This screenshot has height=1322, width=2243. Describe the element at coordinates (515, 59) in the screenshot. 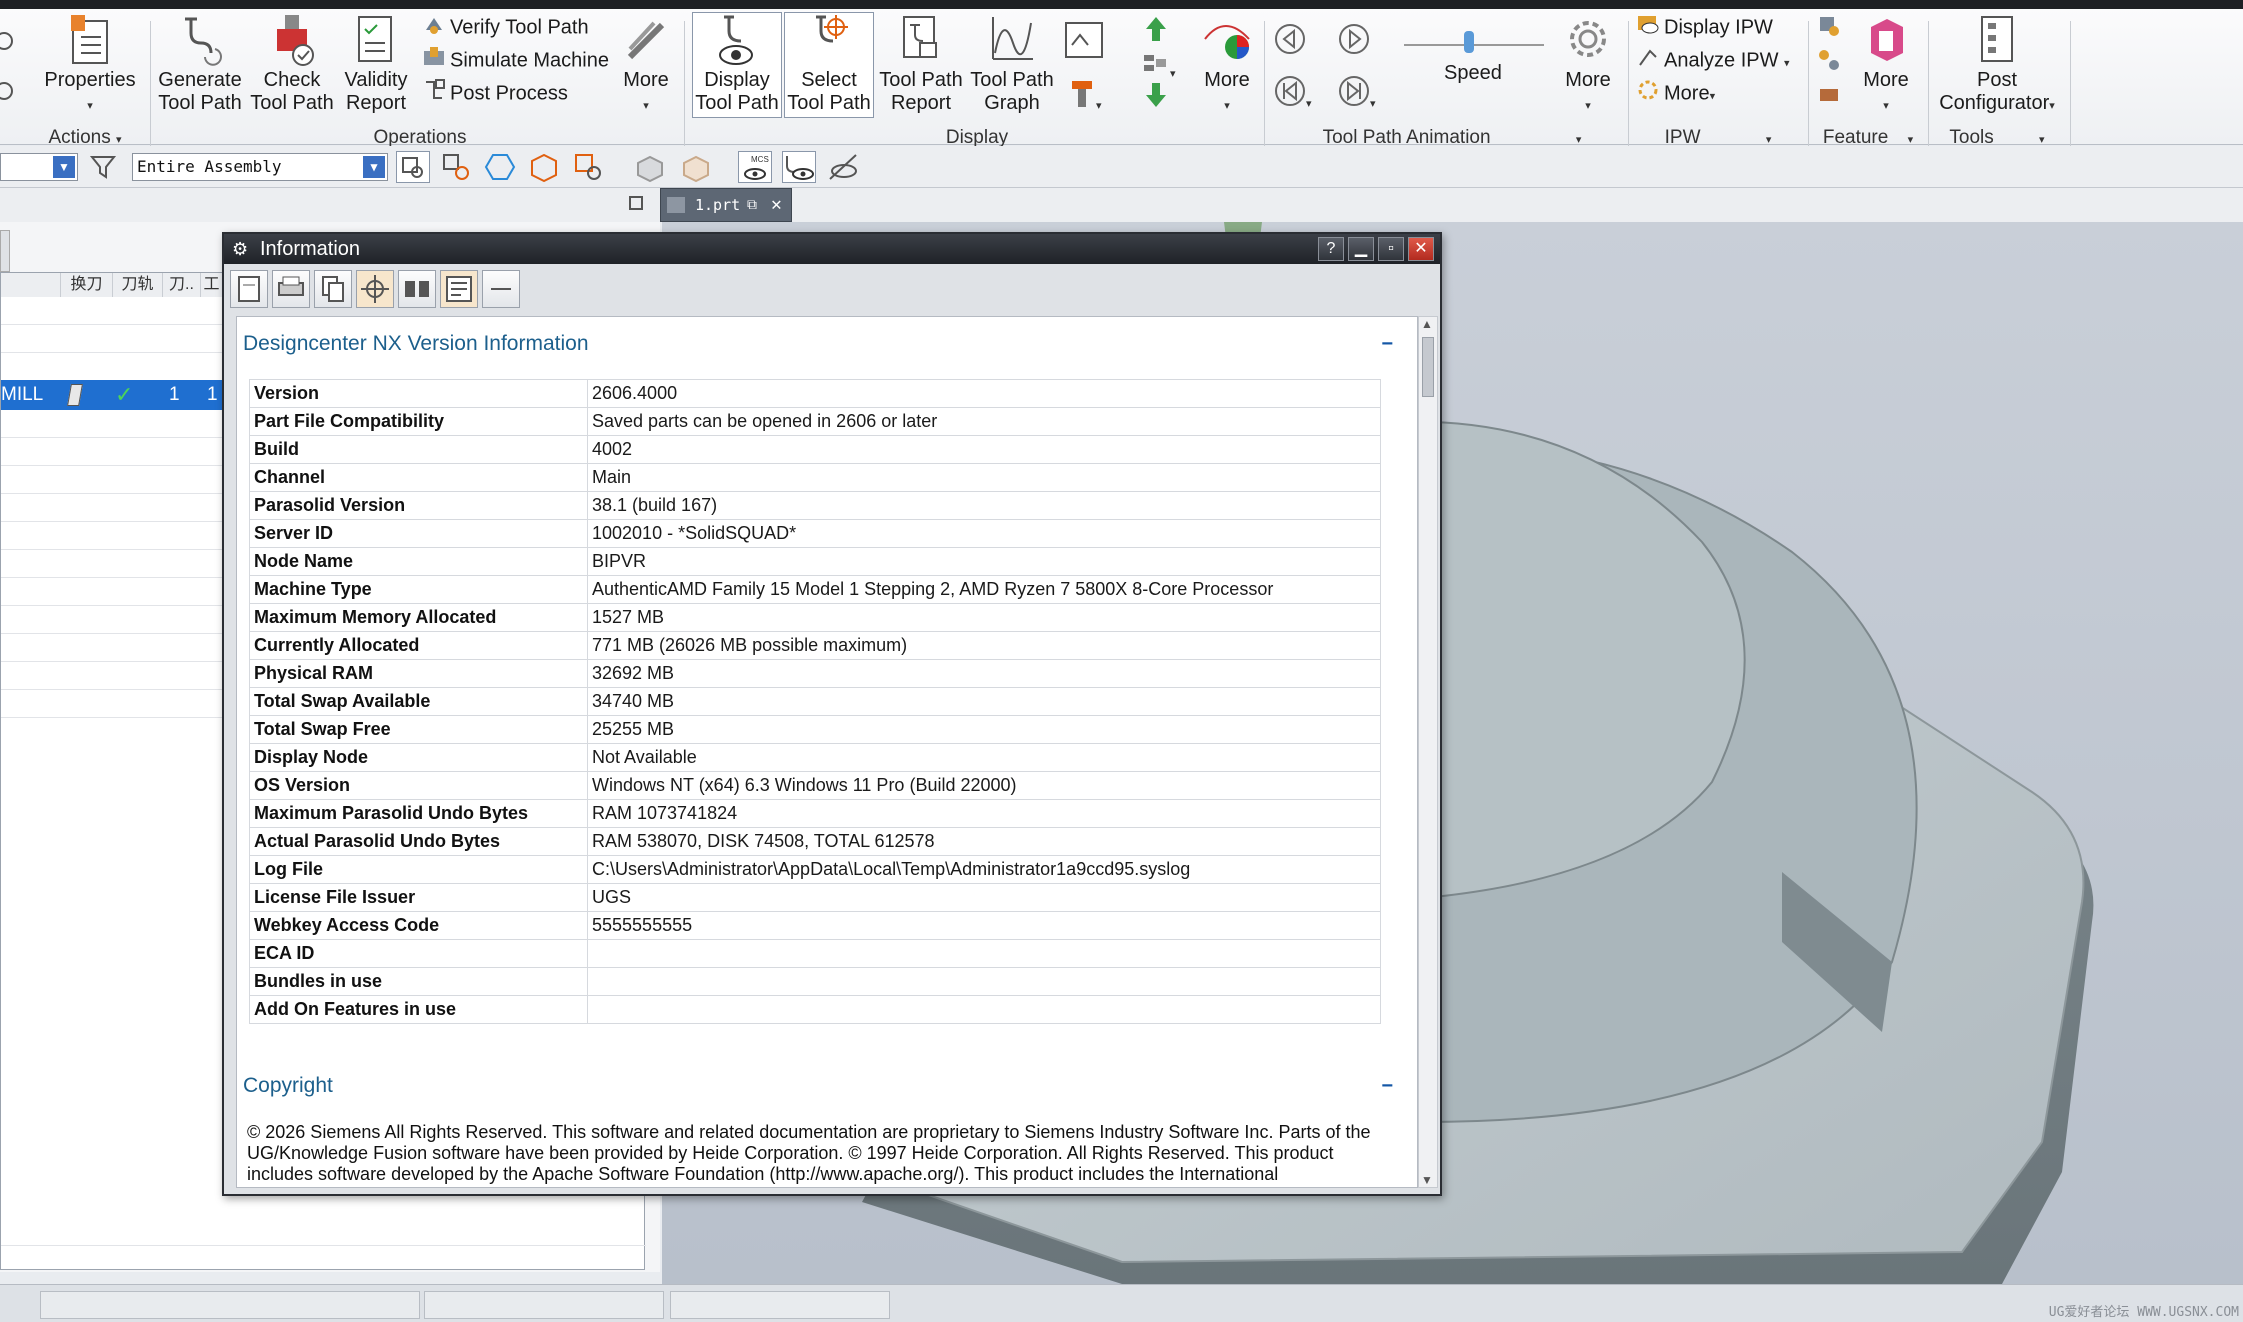

I see `simulate-machine-button: Simulate Machine` at that location.